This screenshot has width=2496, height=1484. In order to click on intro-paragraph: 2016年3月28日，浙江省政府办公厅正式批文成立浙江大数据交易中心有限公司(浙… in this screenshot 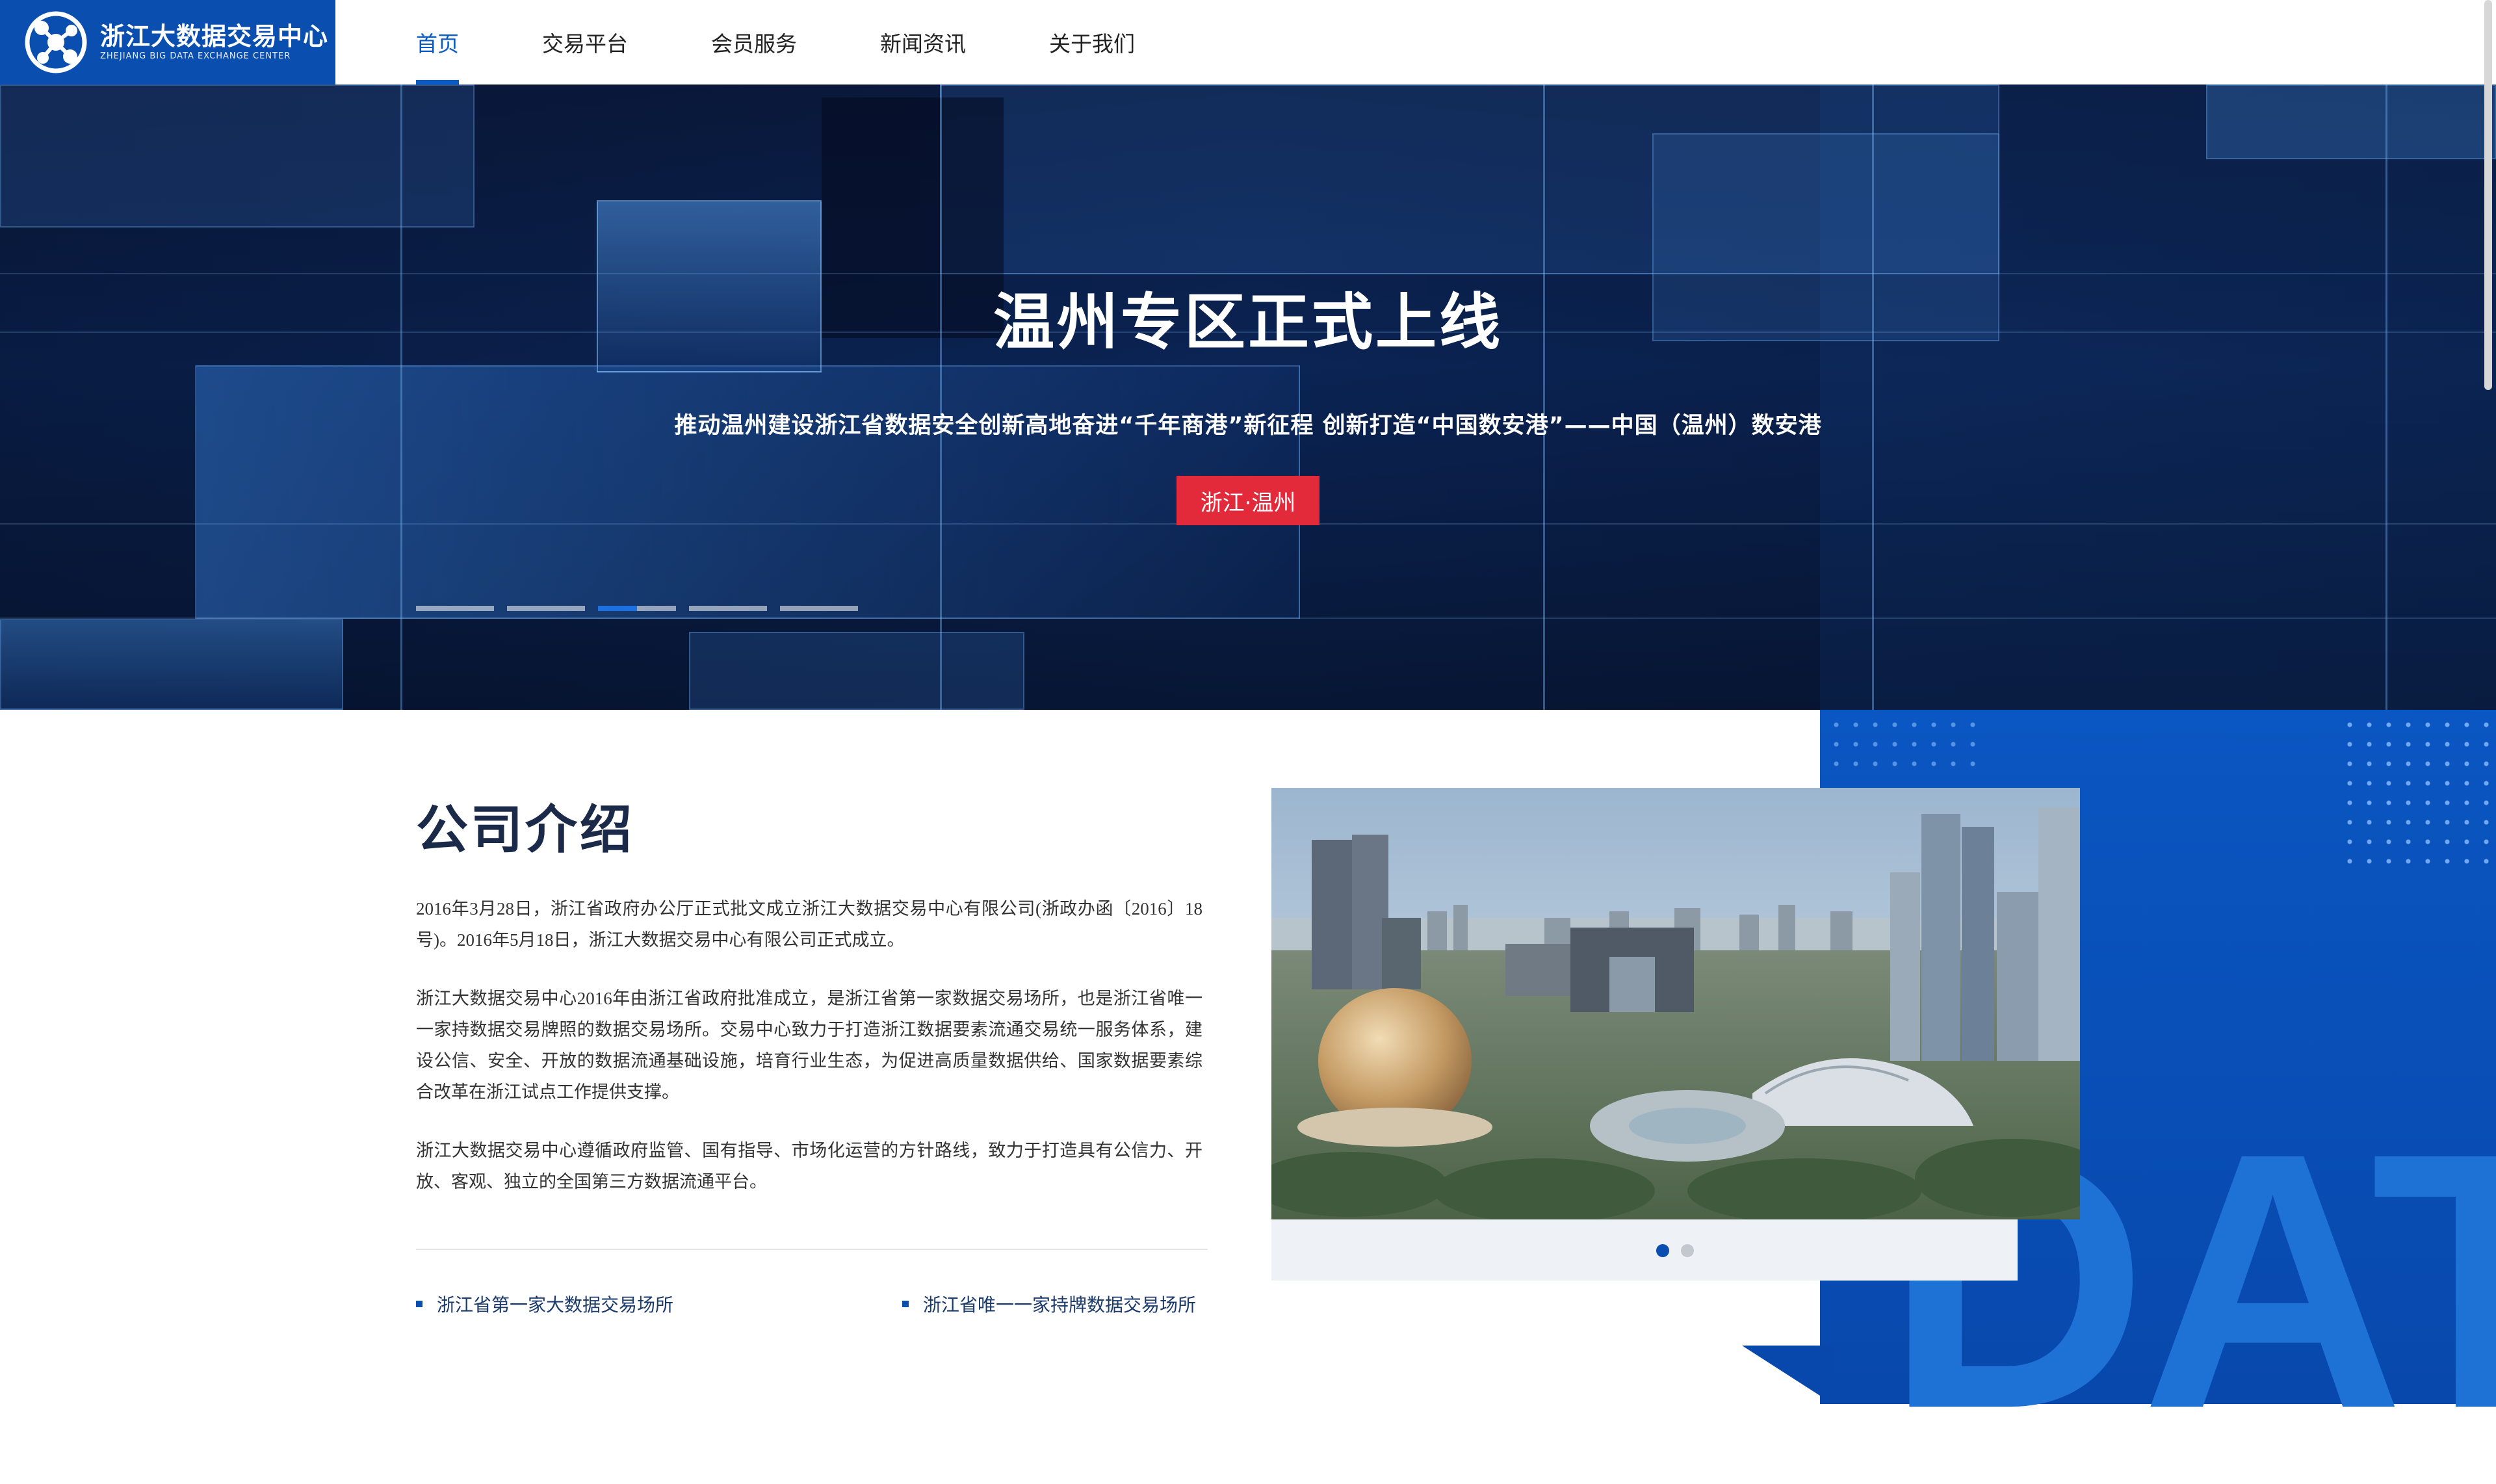, I will do `click(809, 925)`.